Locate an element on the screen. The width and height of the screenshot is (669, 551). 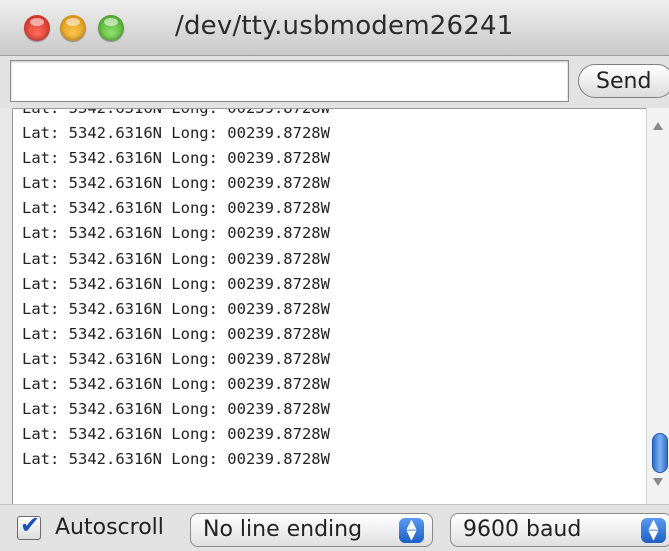
line-ending-value: No line ending is located at coordinates (283, 529).